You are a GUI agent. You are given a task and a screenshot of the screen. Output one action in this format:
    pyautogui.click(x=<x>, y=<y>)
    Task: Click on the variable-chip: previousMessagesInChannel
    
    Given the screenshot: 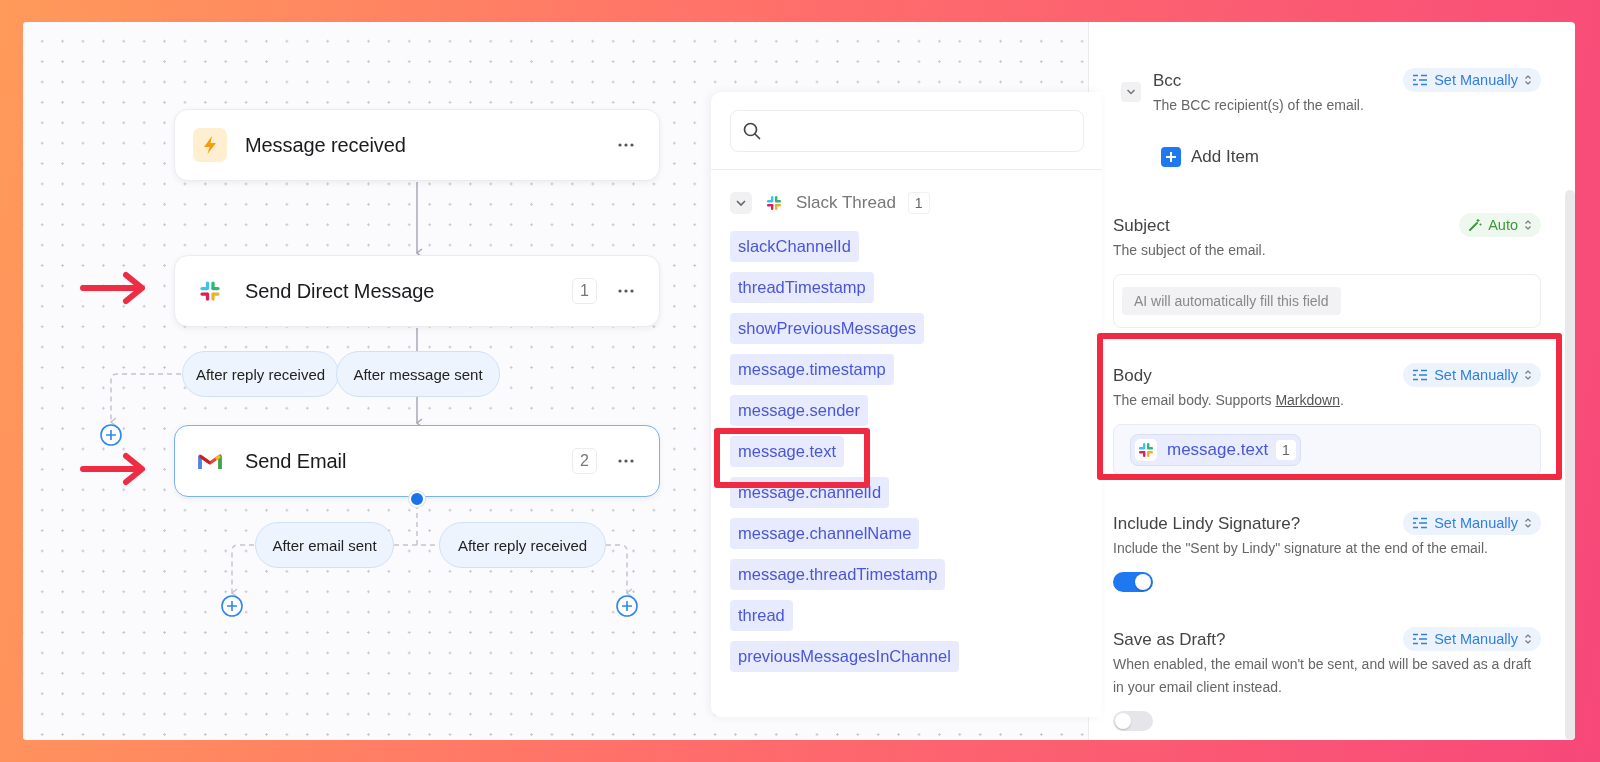 What is the action you would take?
    pyautogui.click(x=844, y=656)
    